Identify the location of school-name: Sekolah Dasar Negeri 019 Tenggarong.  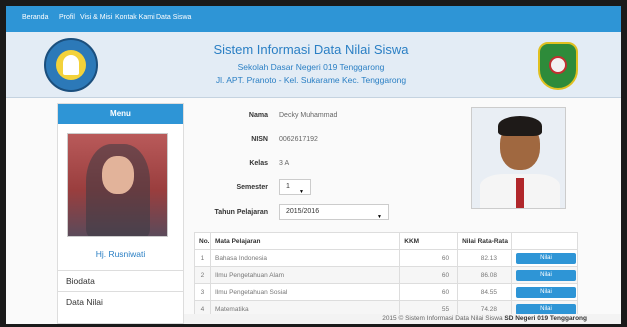
(311, 67).